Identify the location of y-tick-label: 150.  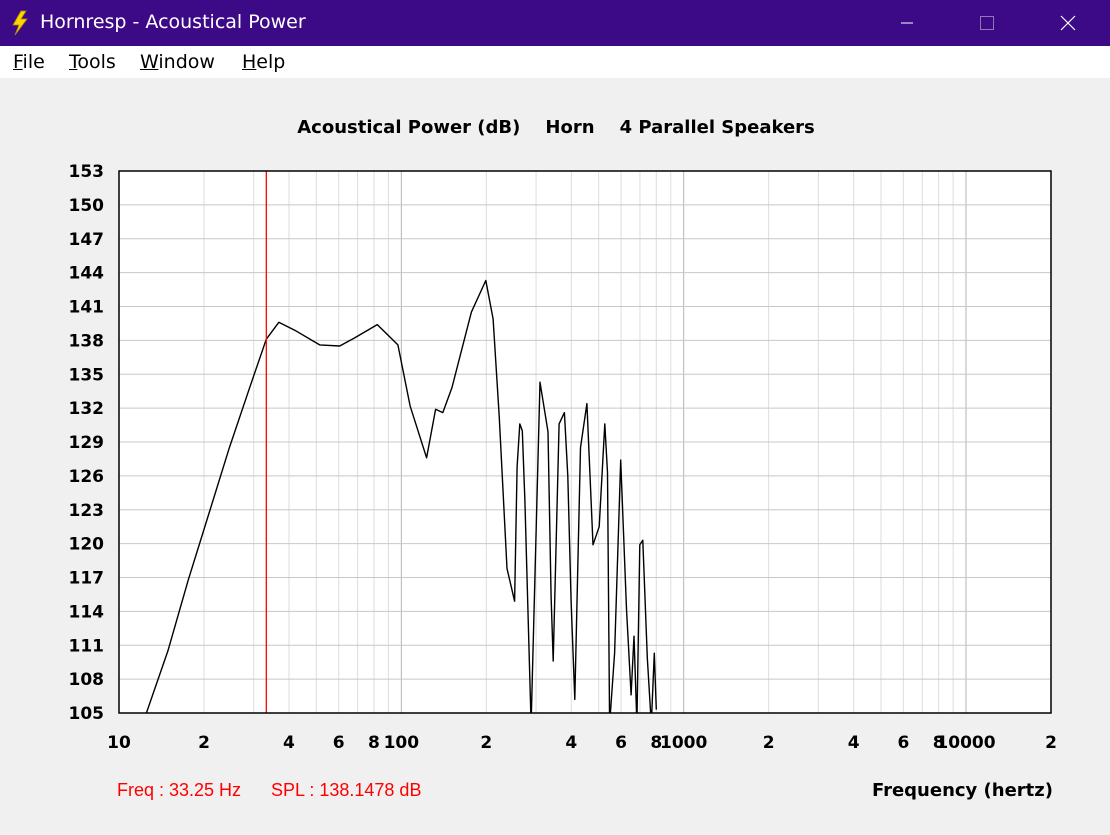
(87, 206).